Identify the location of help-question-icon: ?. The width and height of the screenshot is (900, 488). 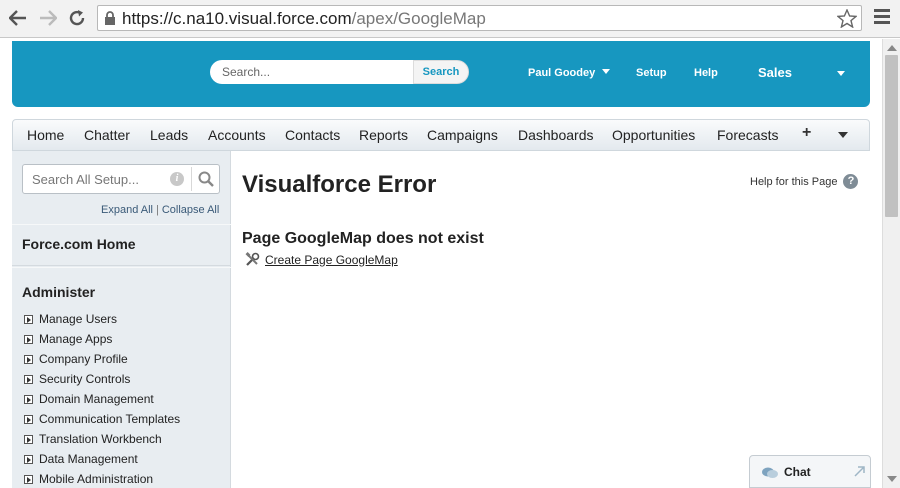
(851, 181).